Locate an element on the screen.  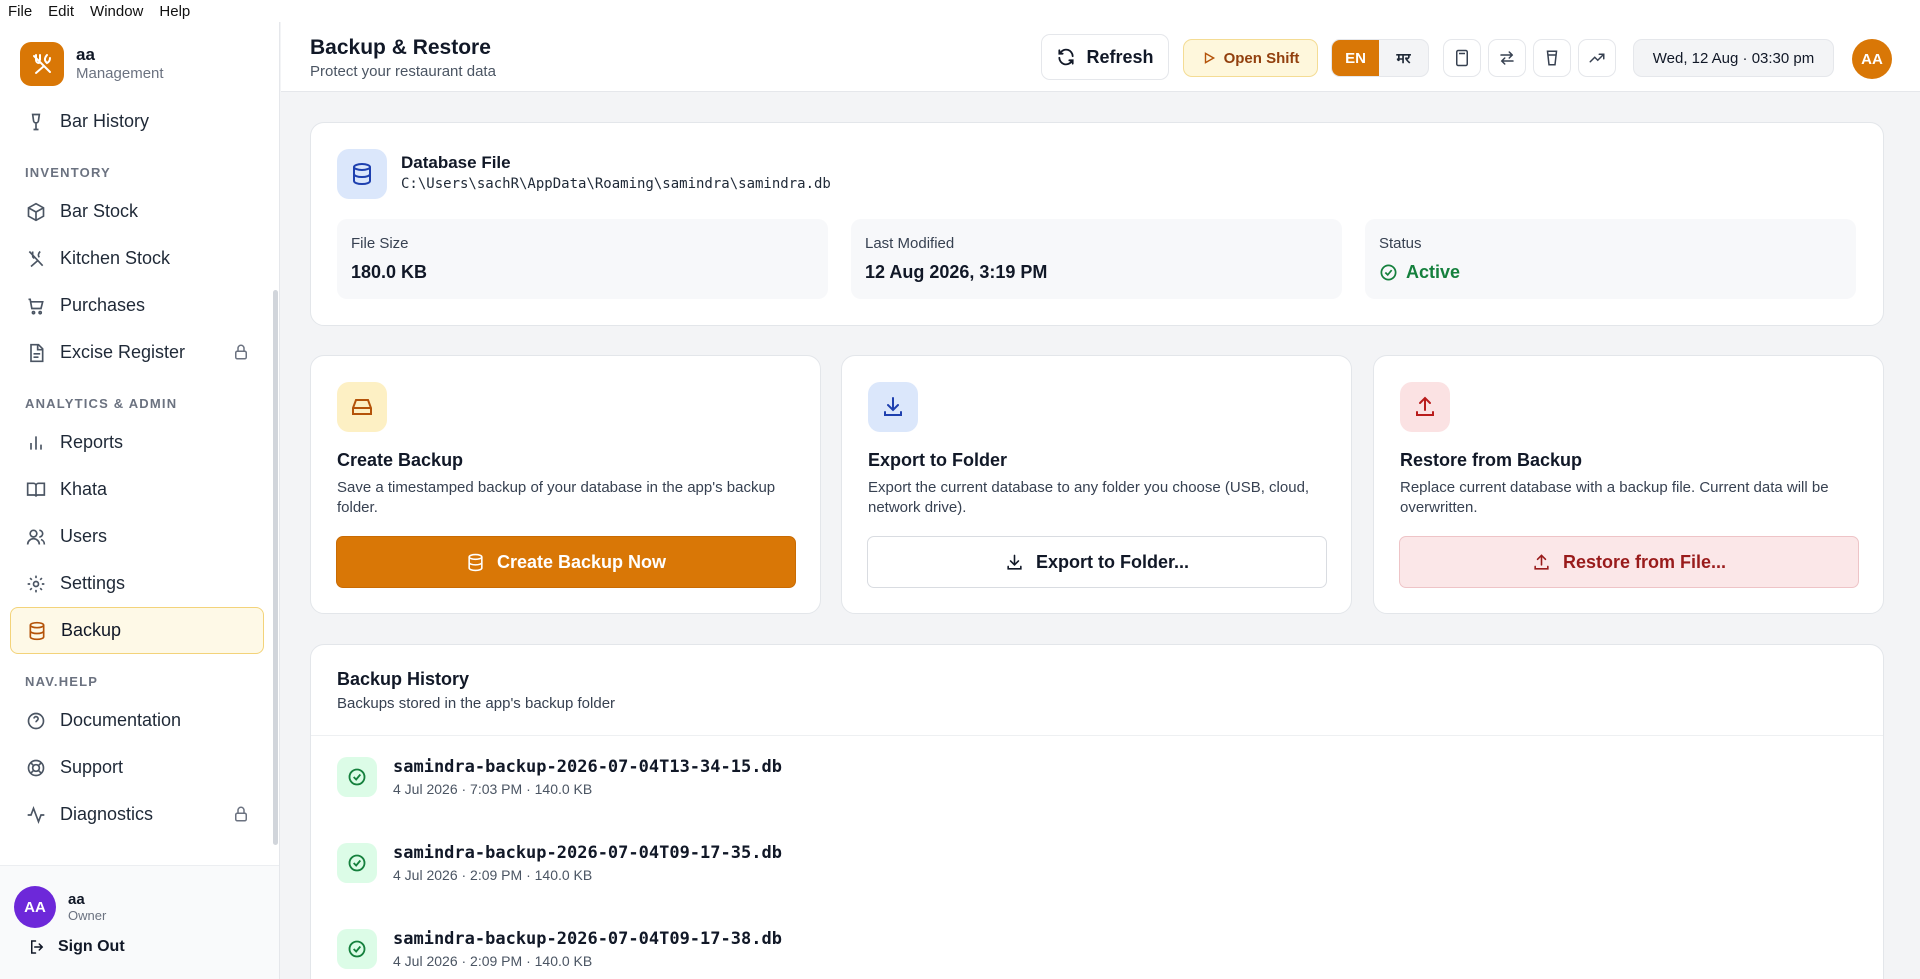
refresh-label: Refresh is located at coordinates (1120, 56).